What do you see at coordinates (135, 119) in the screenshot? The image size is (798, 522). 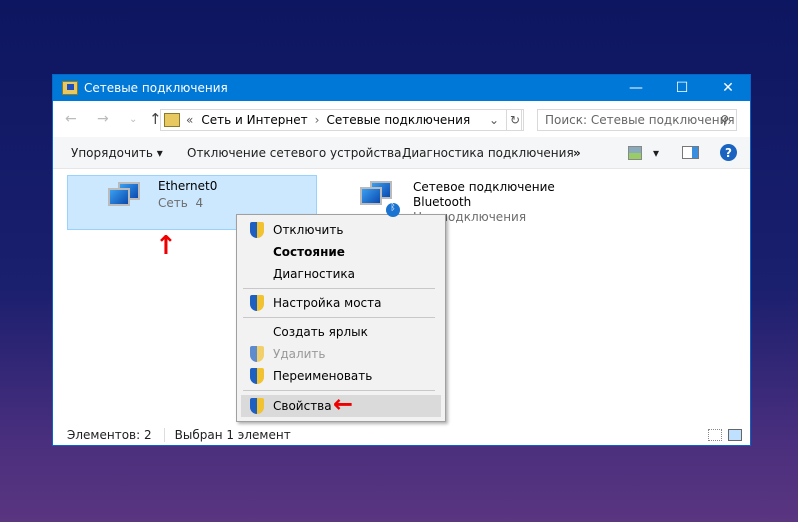 I see `recent-locations-button: ⌄` at bounding box center [135, 119].